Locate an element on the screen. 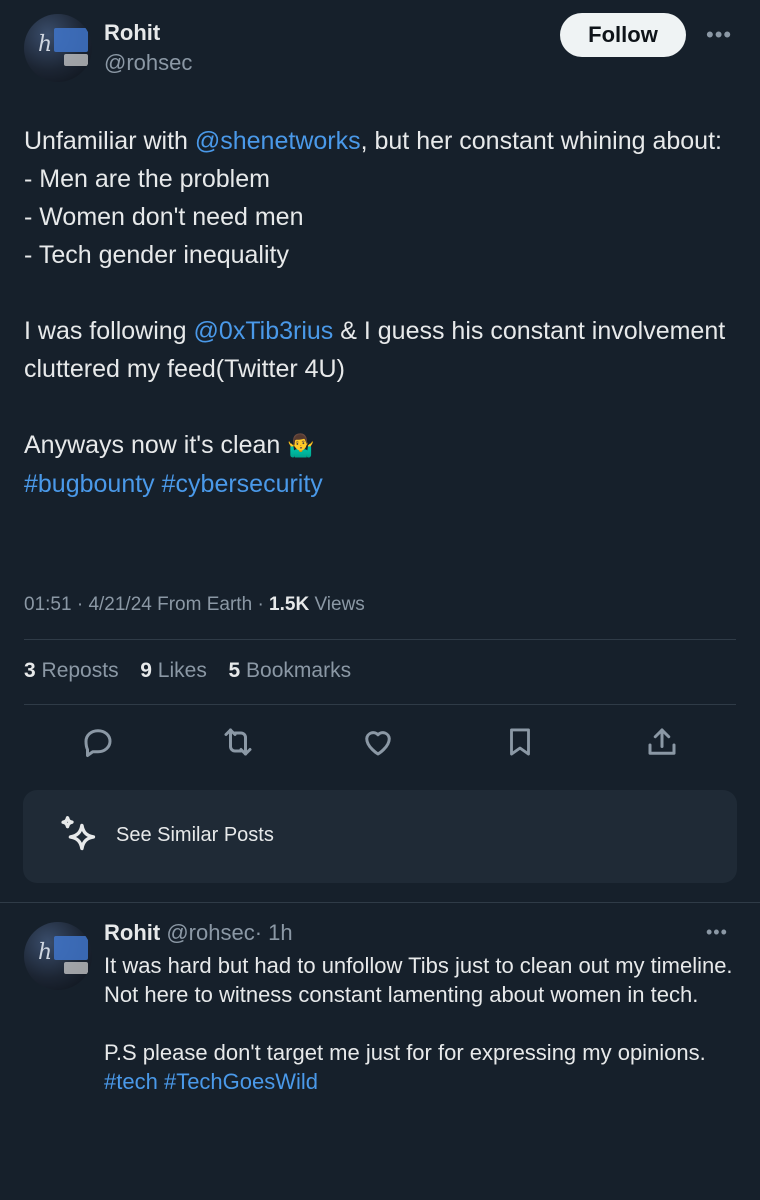  post-time: 01:51 is located at coordinates (48, 604).